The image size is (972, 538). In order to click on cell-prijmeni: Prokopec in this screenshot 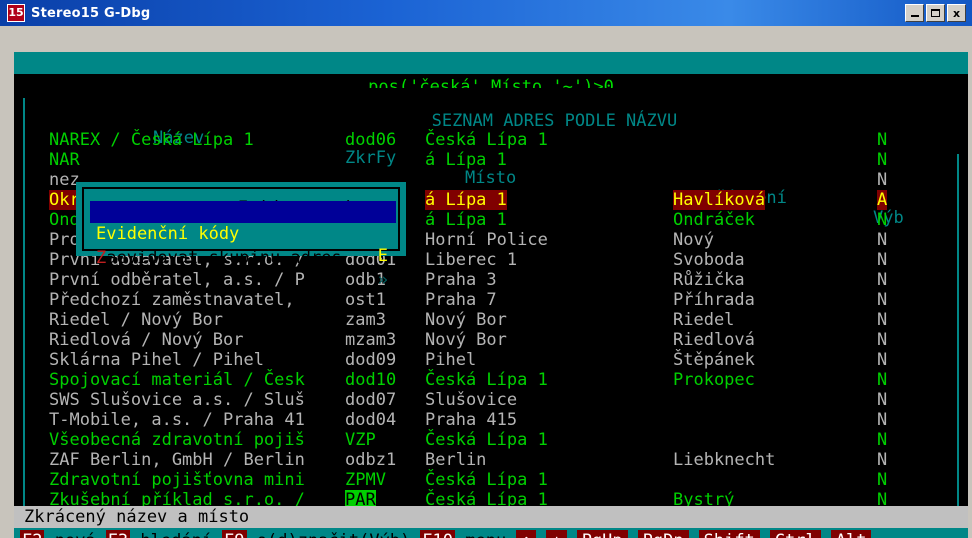, I will do `click(714, 380)`.